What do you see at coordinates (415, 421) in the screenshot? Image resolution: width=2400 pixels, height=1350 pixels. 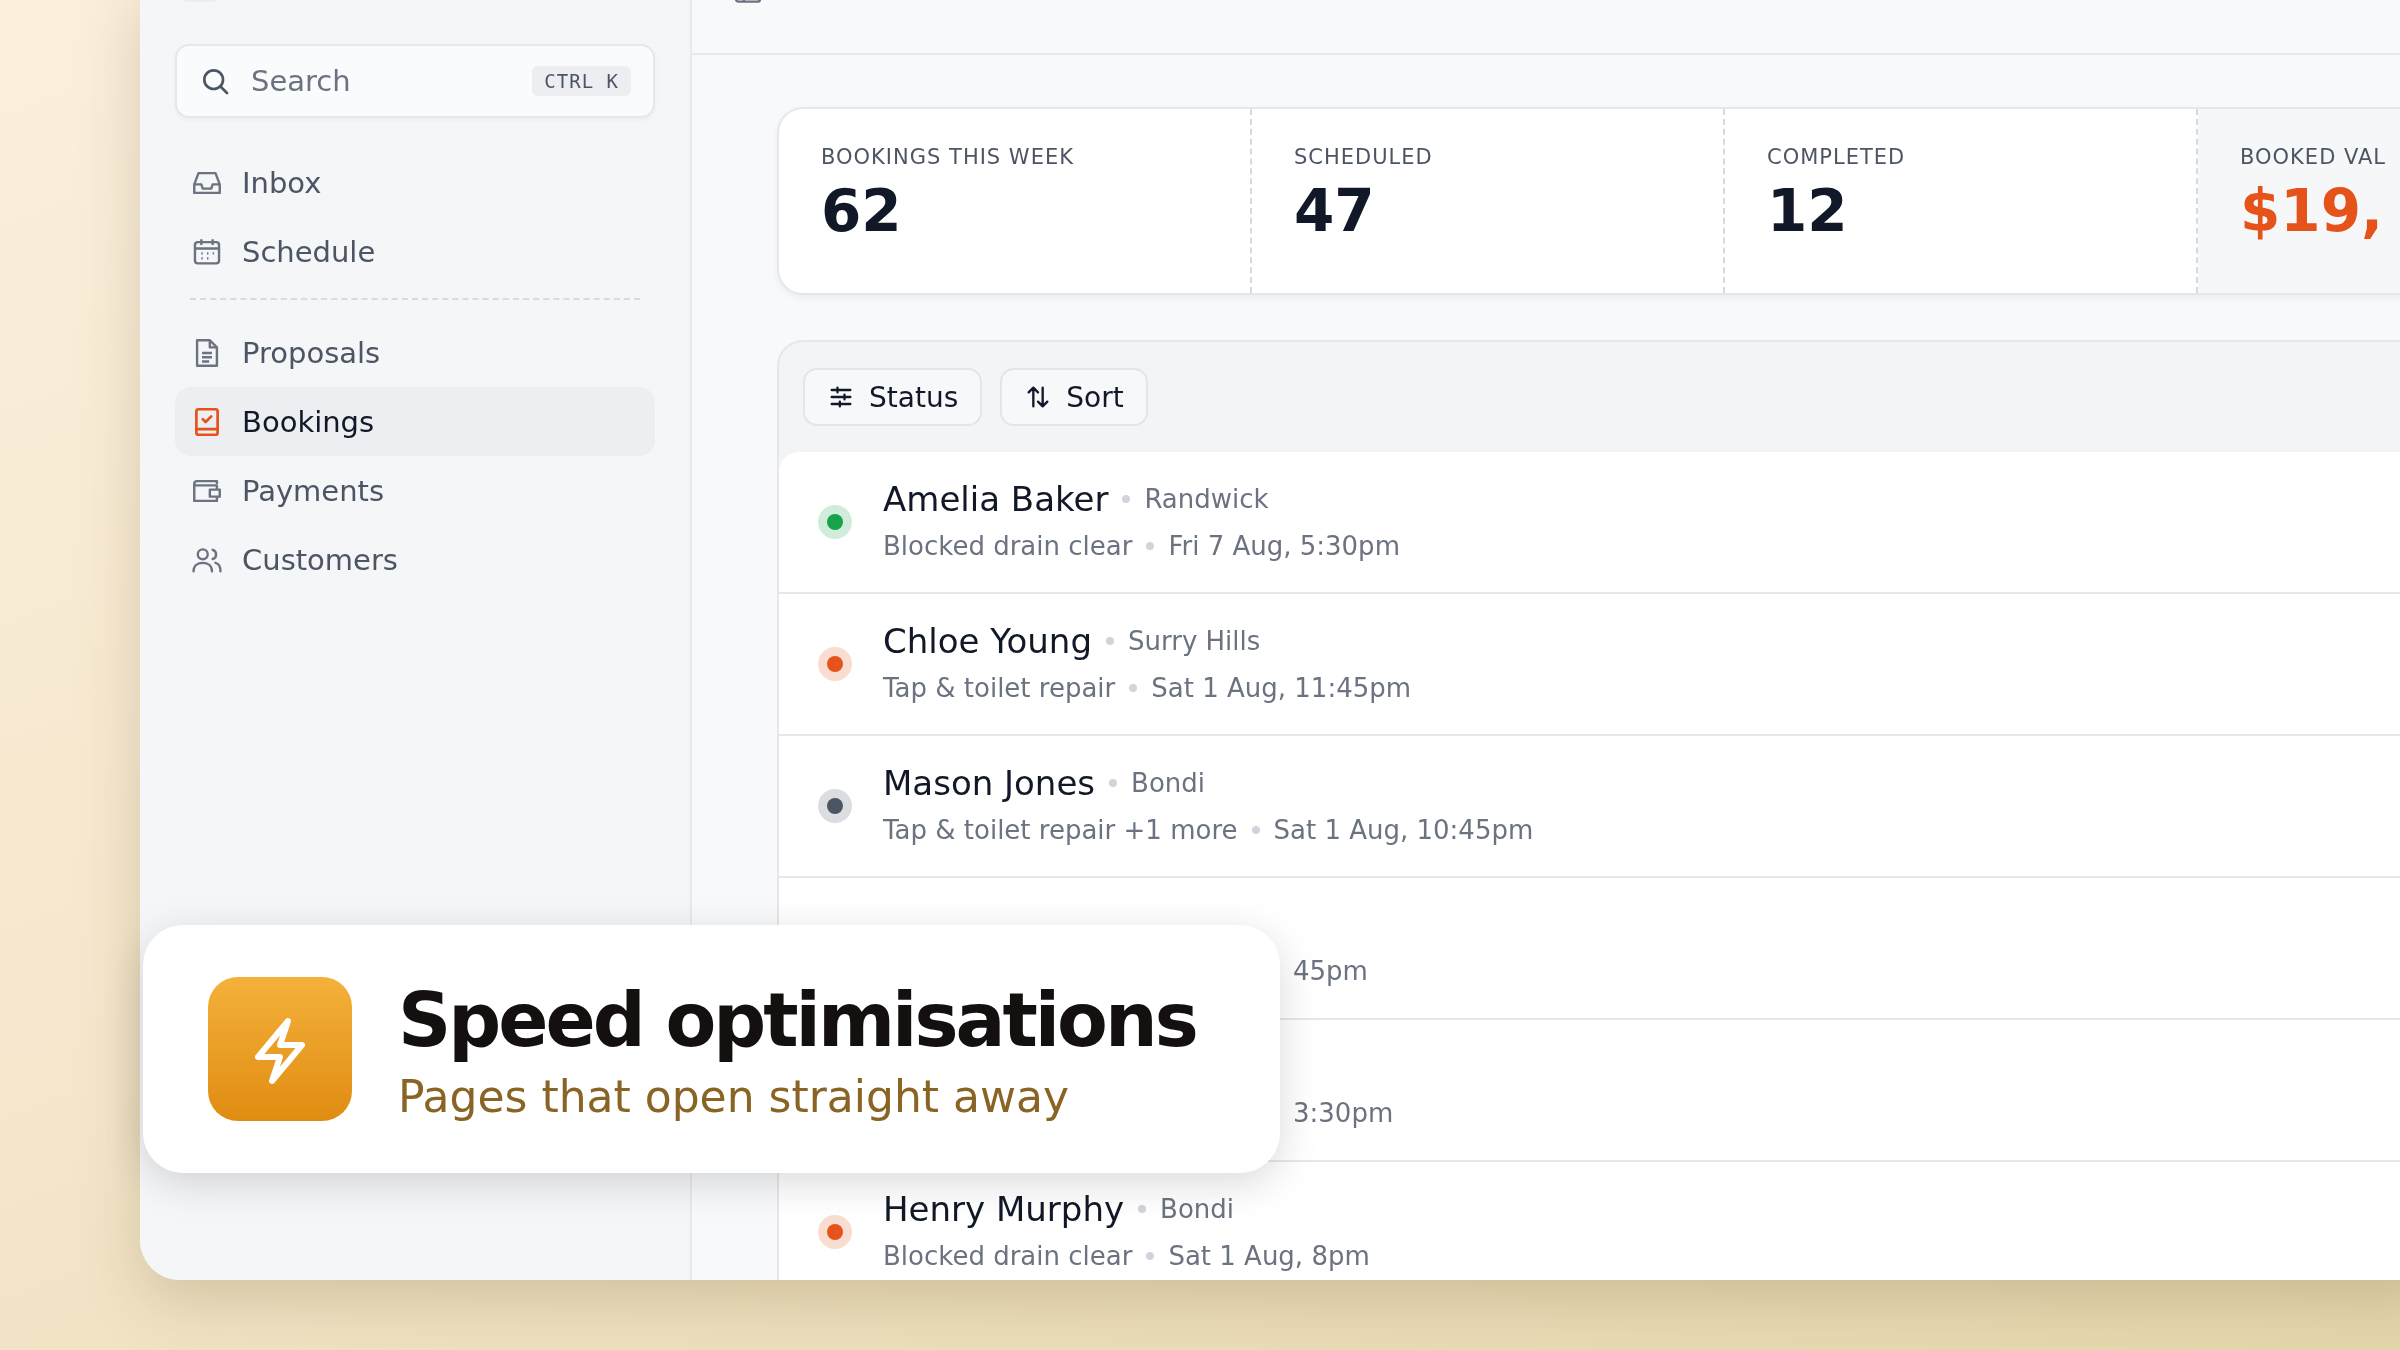 I see `nav-item: Bookings` at bounding box center [415, 421].